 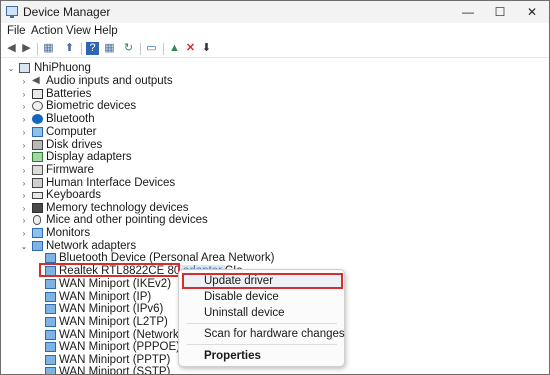 What do you see at coordinates (37, 119) in the screenshot?
I see `bluetooth-icon` at bounding box center [37, 119].